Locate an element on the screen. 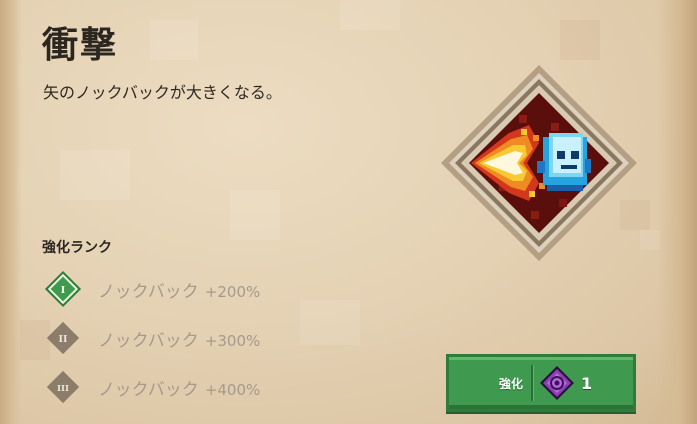 Image resolution: width=697 pixels, height=424 pixels. enchant-button-divider is located at coordinates (532, 383).